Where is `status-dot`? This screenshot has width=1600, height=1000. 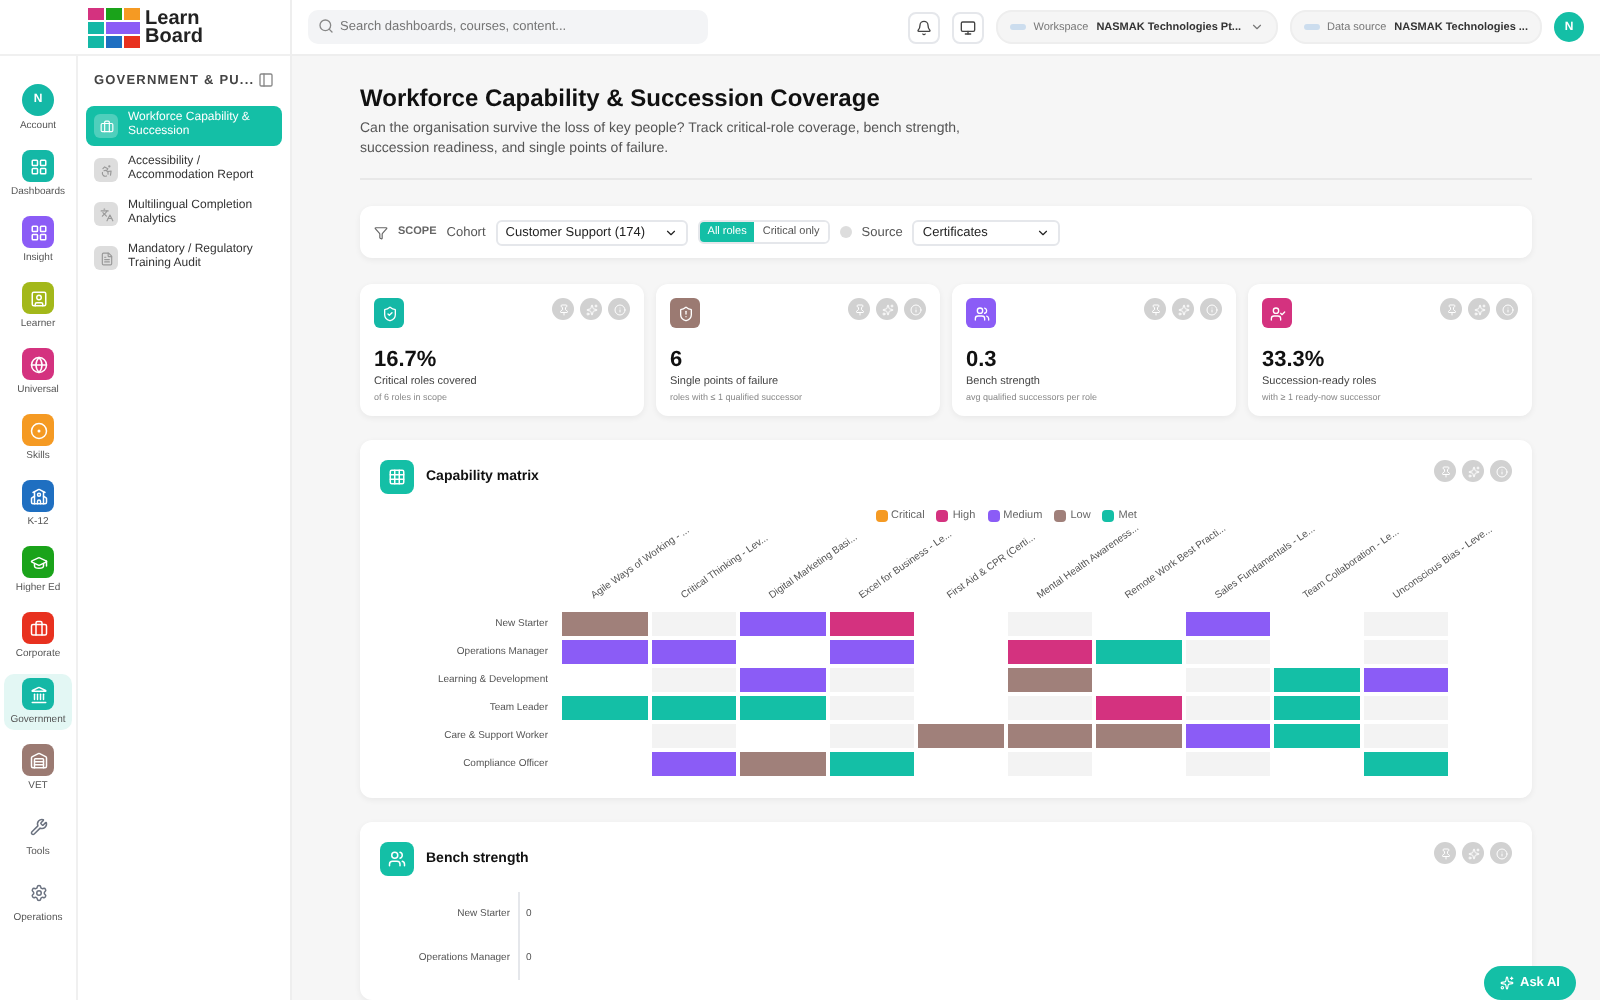
status-dot is located at coordinates (845, 232).